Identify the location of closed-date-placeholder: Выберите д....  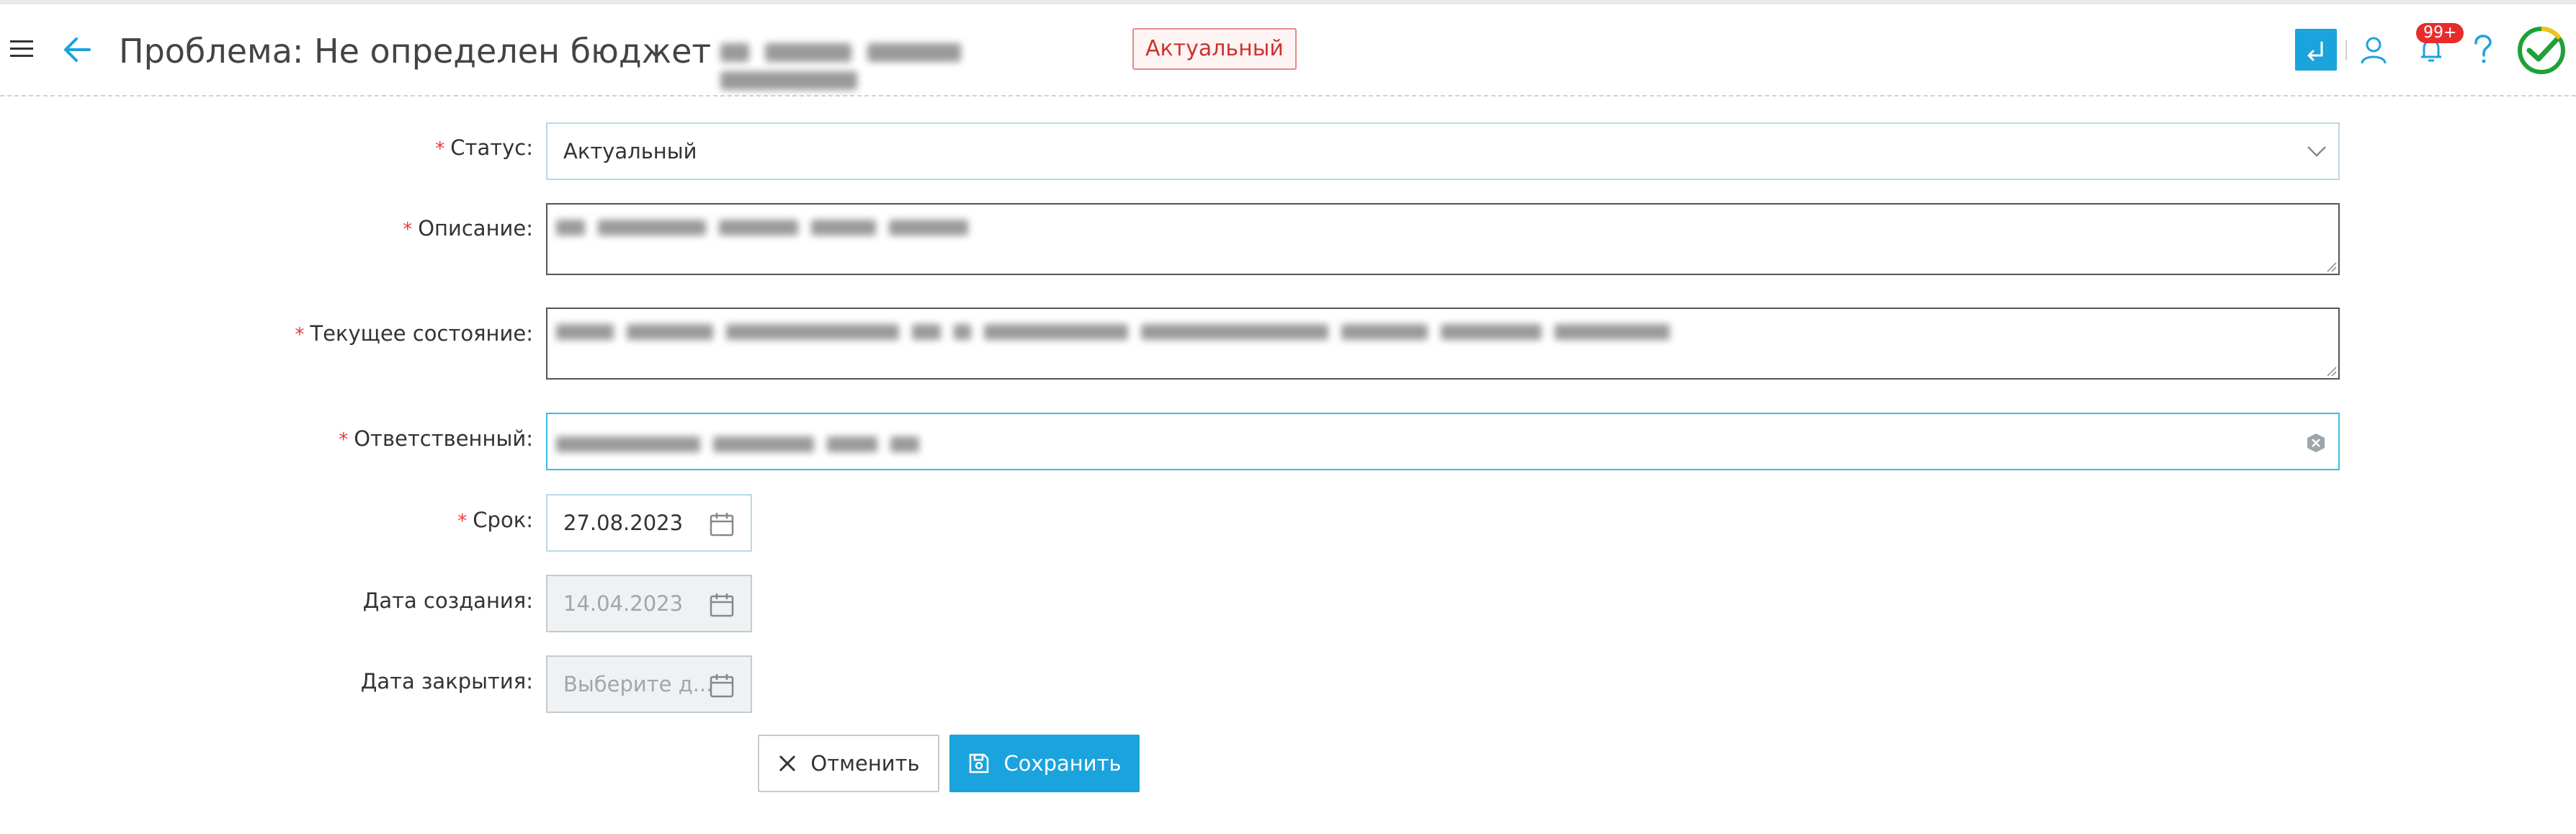
(638, 684).